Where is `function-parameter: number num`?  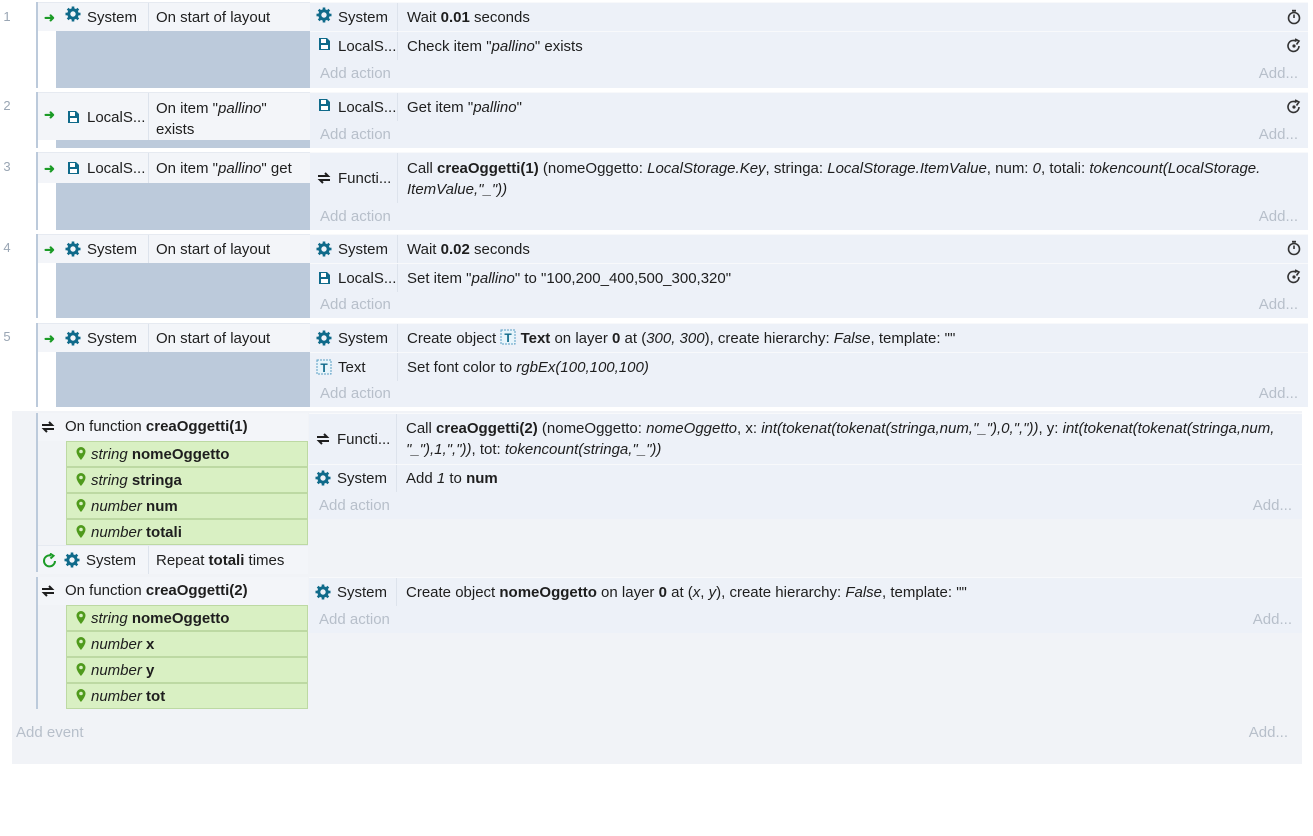
function-parameter: number num is located at coordinates (187, 506).